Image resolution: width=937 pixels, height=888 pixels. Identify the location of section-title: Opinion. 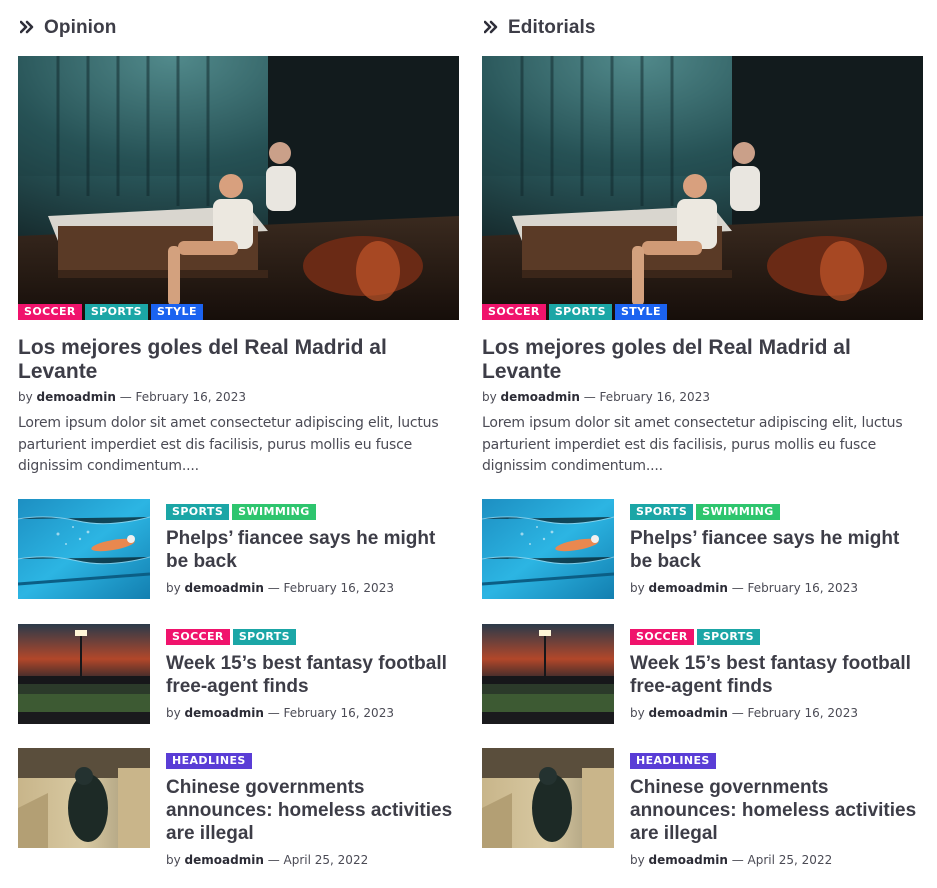
(80, 27).